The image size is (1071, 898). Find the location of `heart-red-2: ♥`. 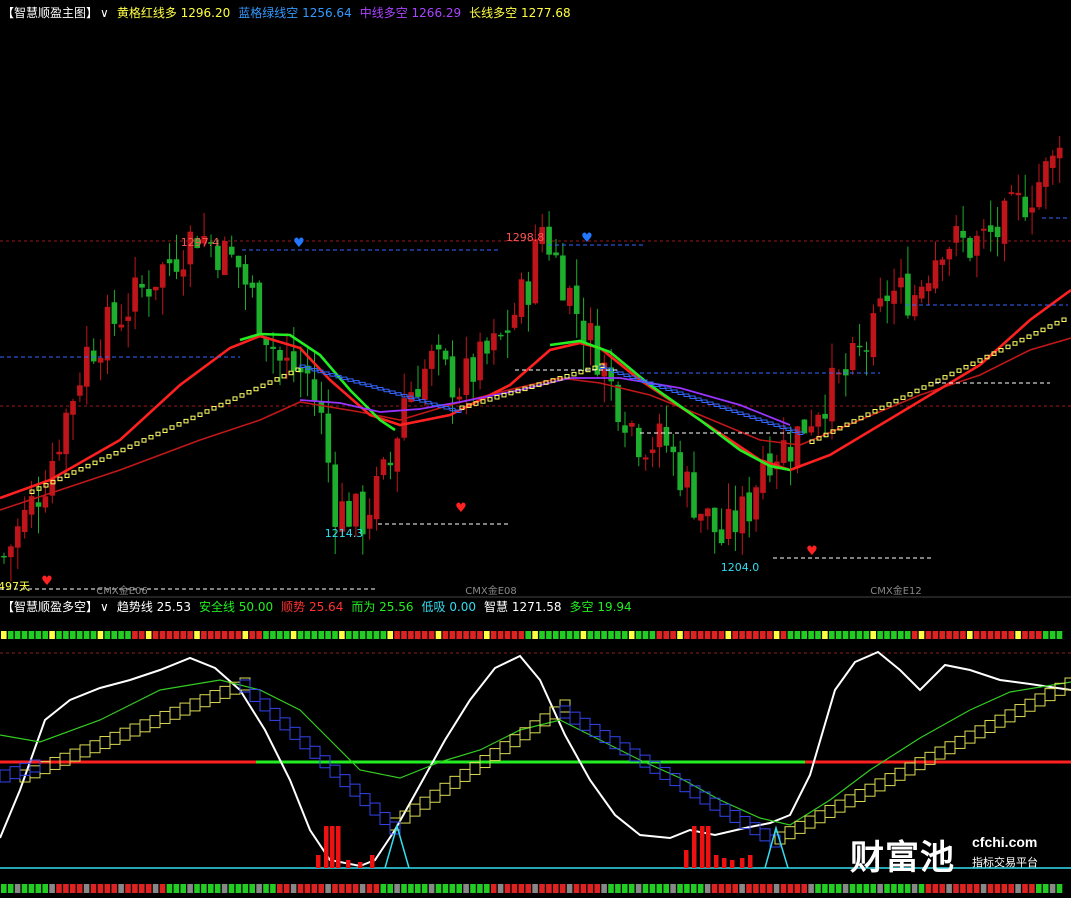

heart-red-2: ♥ is located at coordinates (812, 551).